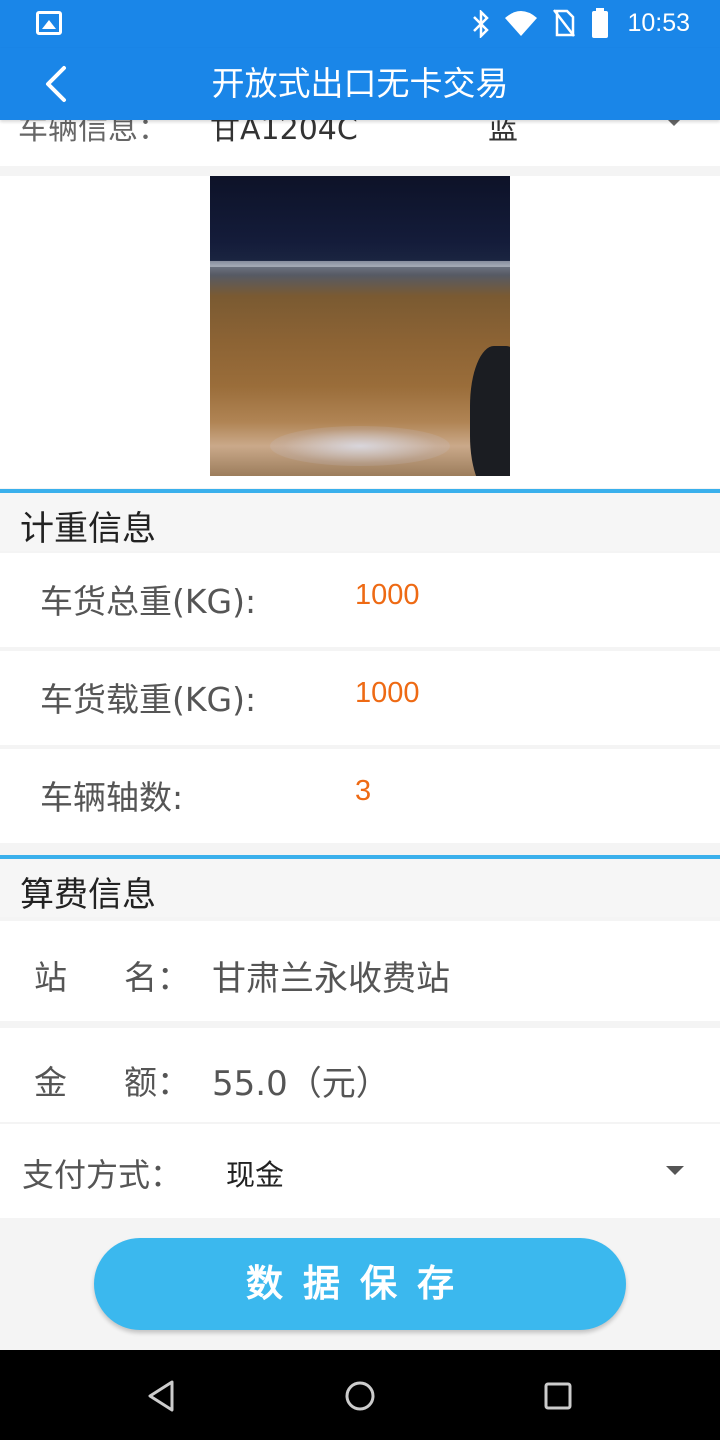 The image size is (720, 1440). What do you see at coordinates (363, 791) in the screenshot?
I see `axle-count-value: 3` at bounding box center [363, 791].